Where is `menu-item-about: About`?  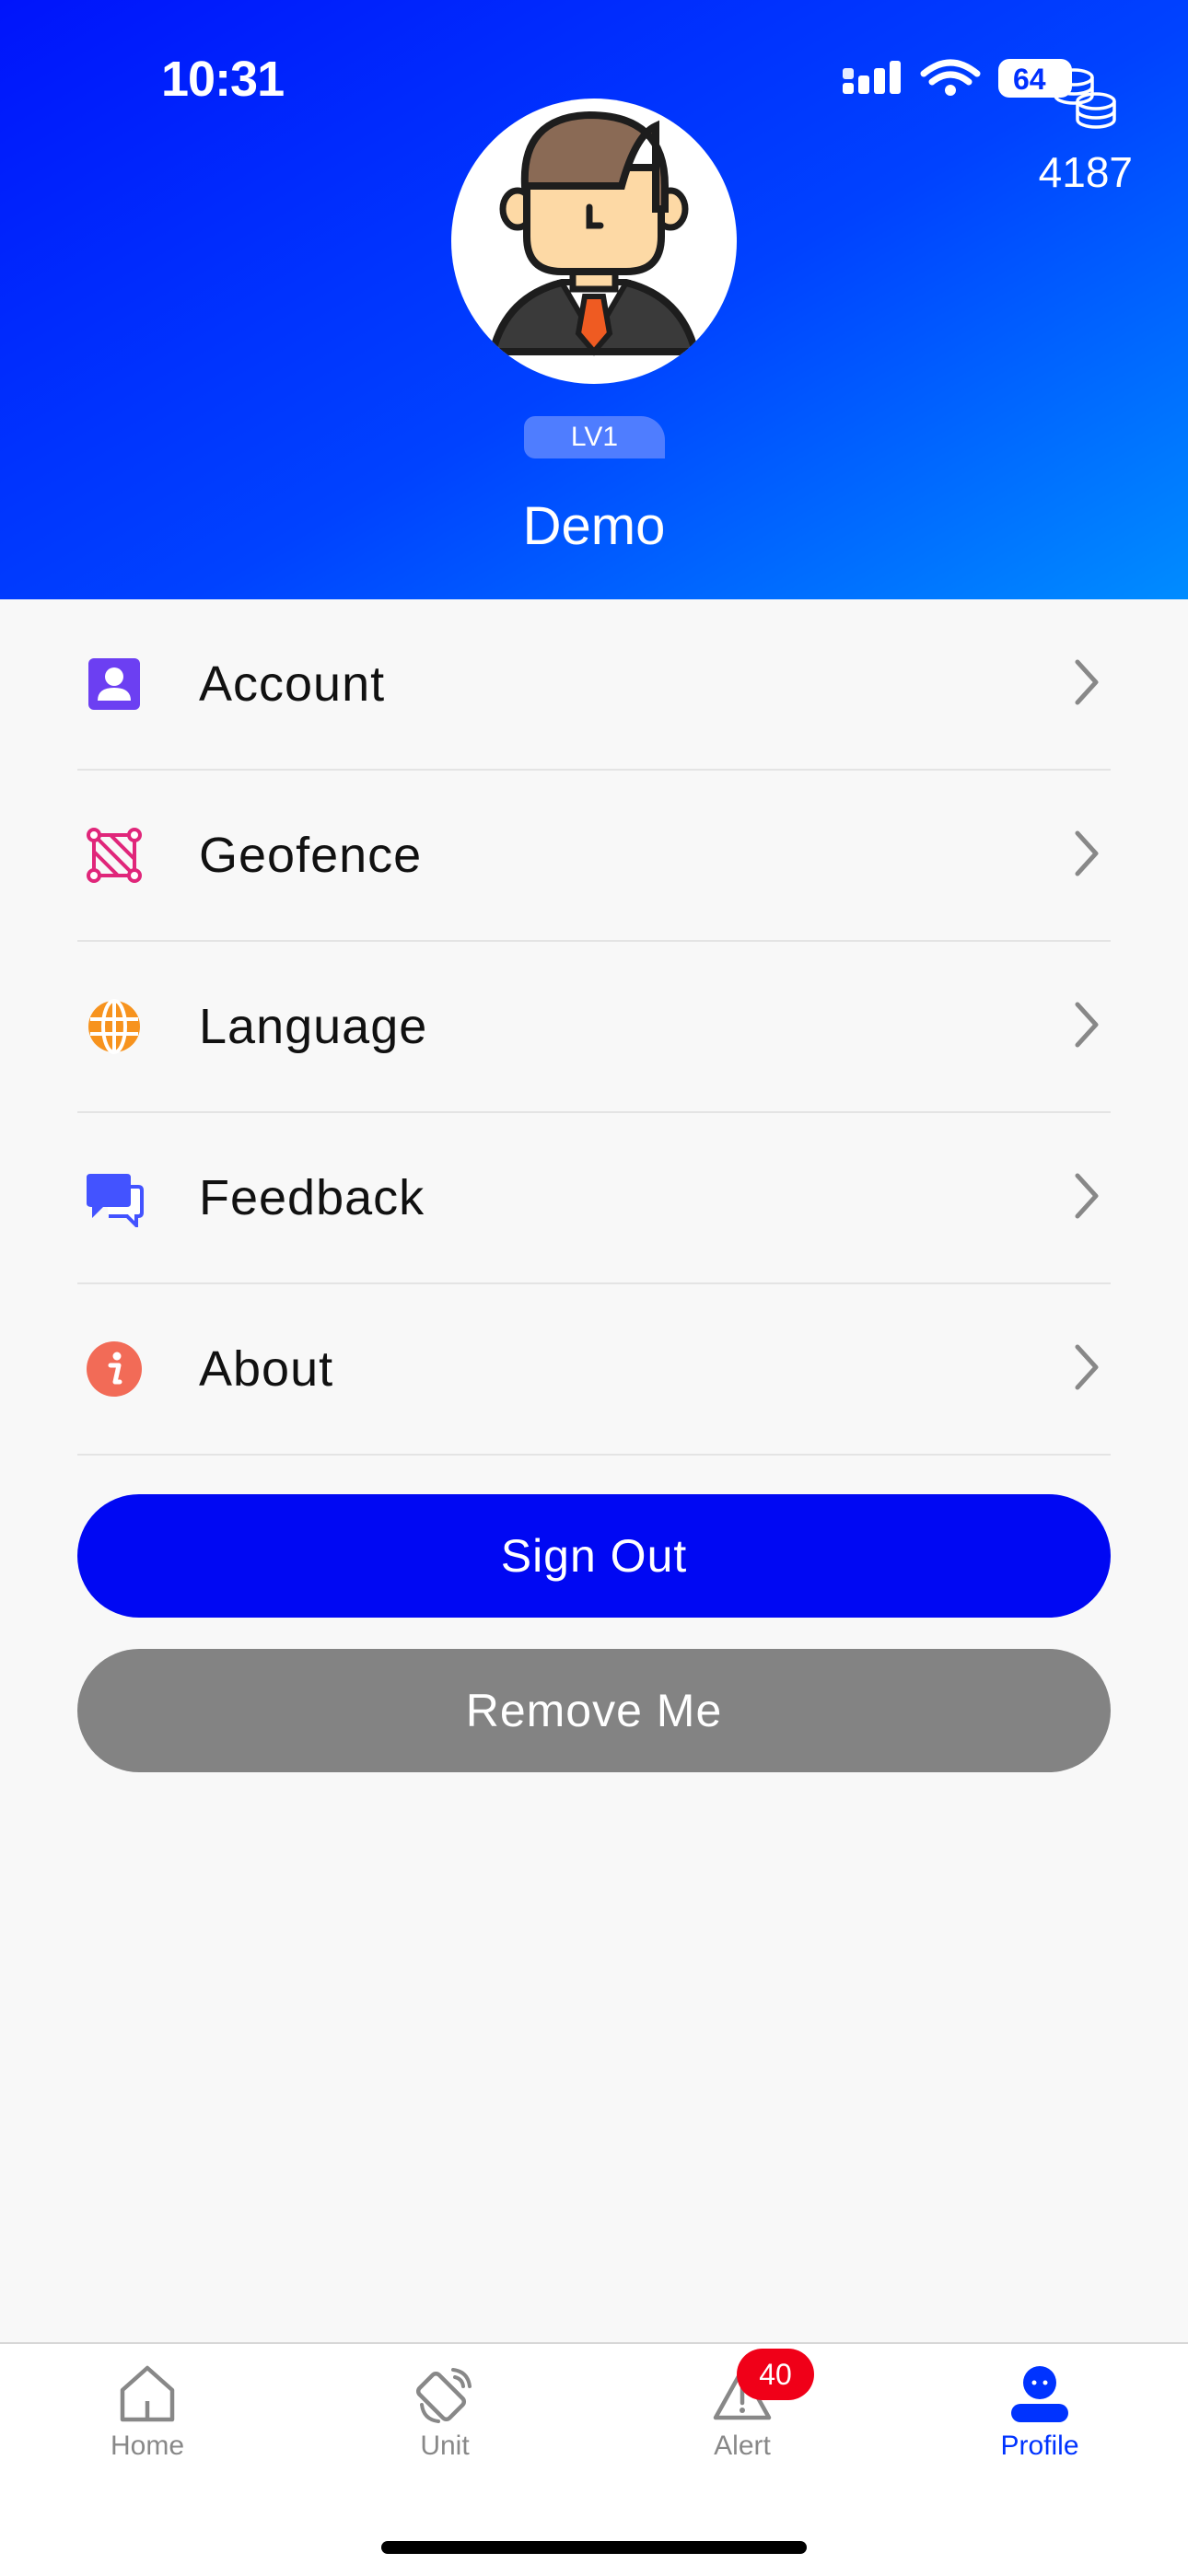
menu-item-about: About is located at coordinates (594, 1370).